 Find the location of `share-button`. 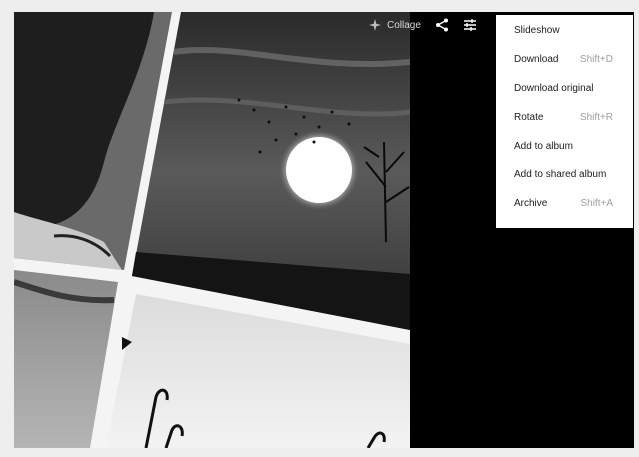

share-button is located at coordinates (442, 25).